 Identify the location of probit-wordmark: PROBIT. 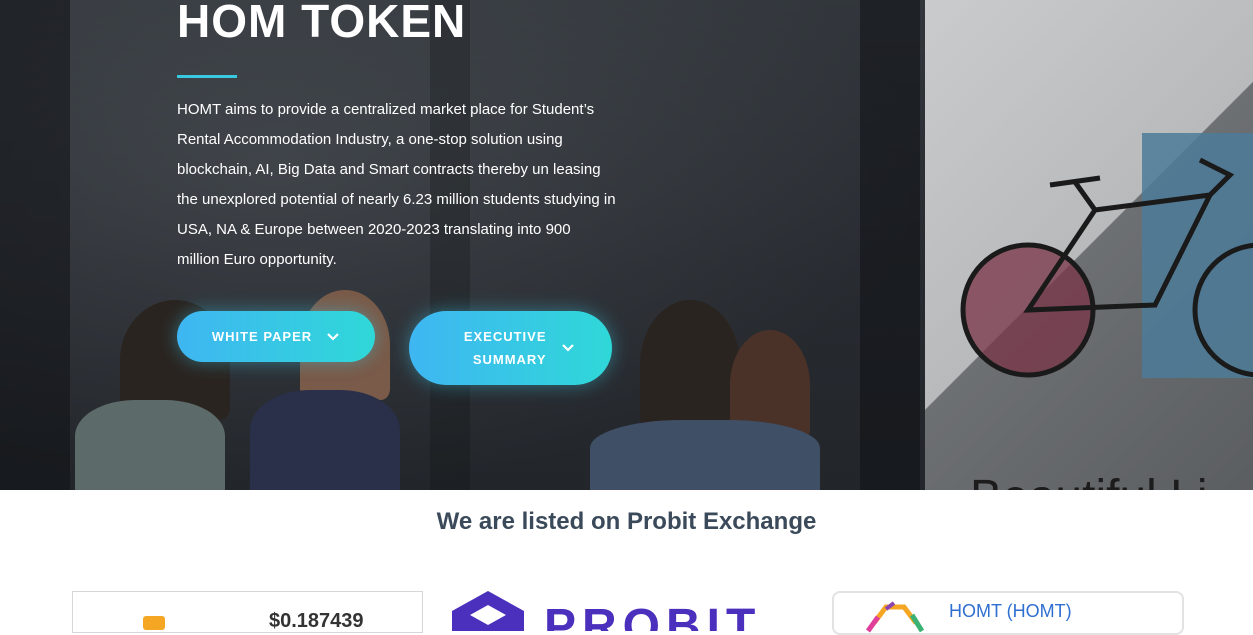
(653, 615).